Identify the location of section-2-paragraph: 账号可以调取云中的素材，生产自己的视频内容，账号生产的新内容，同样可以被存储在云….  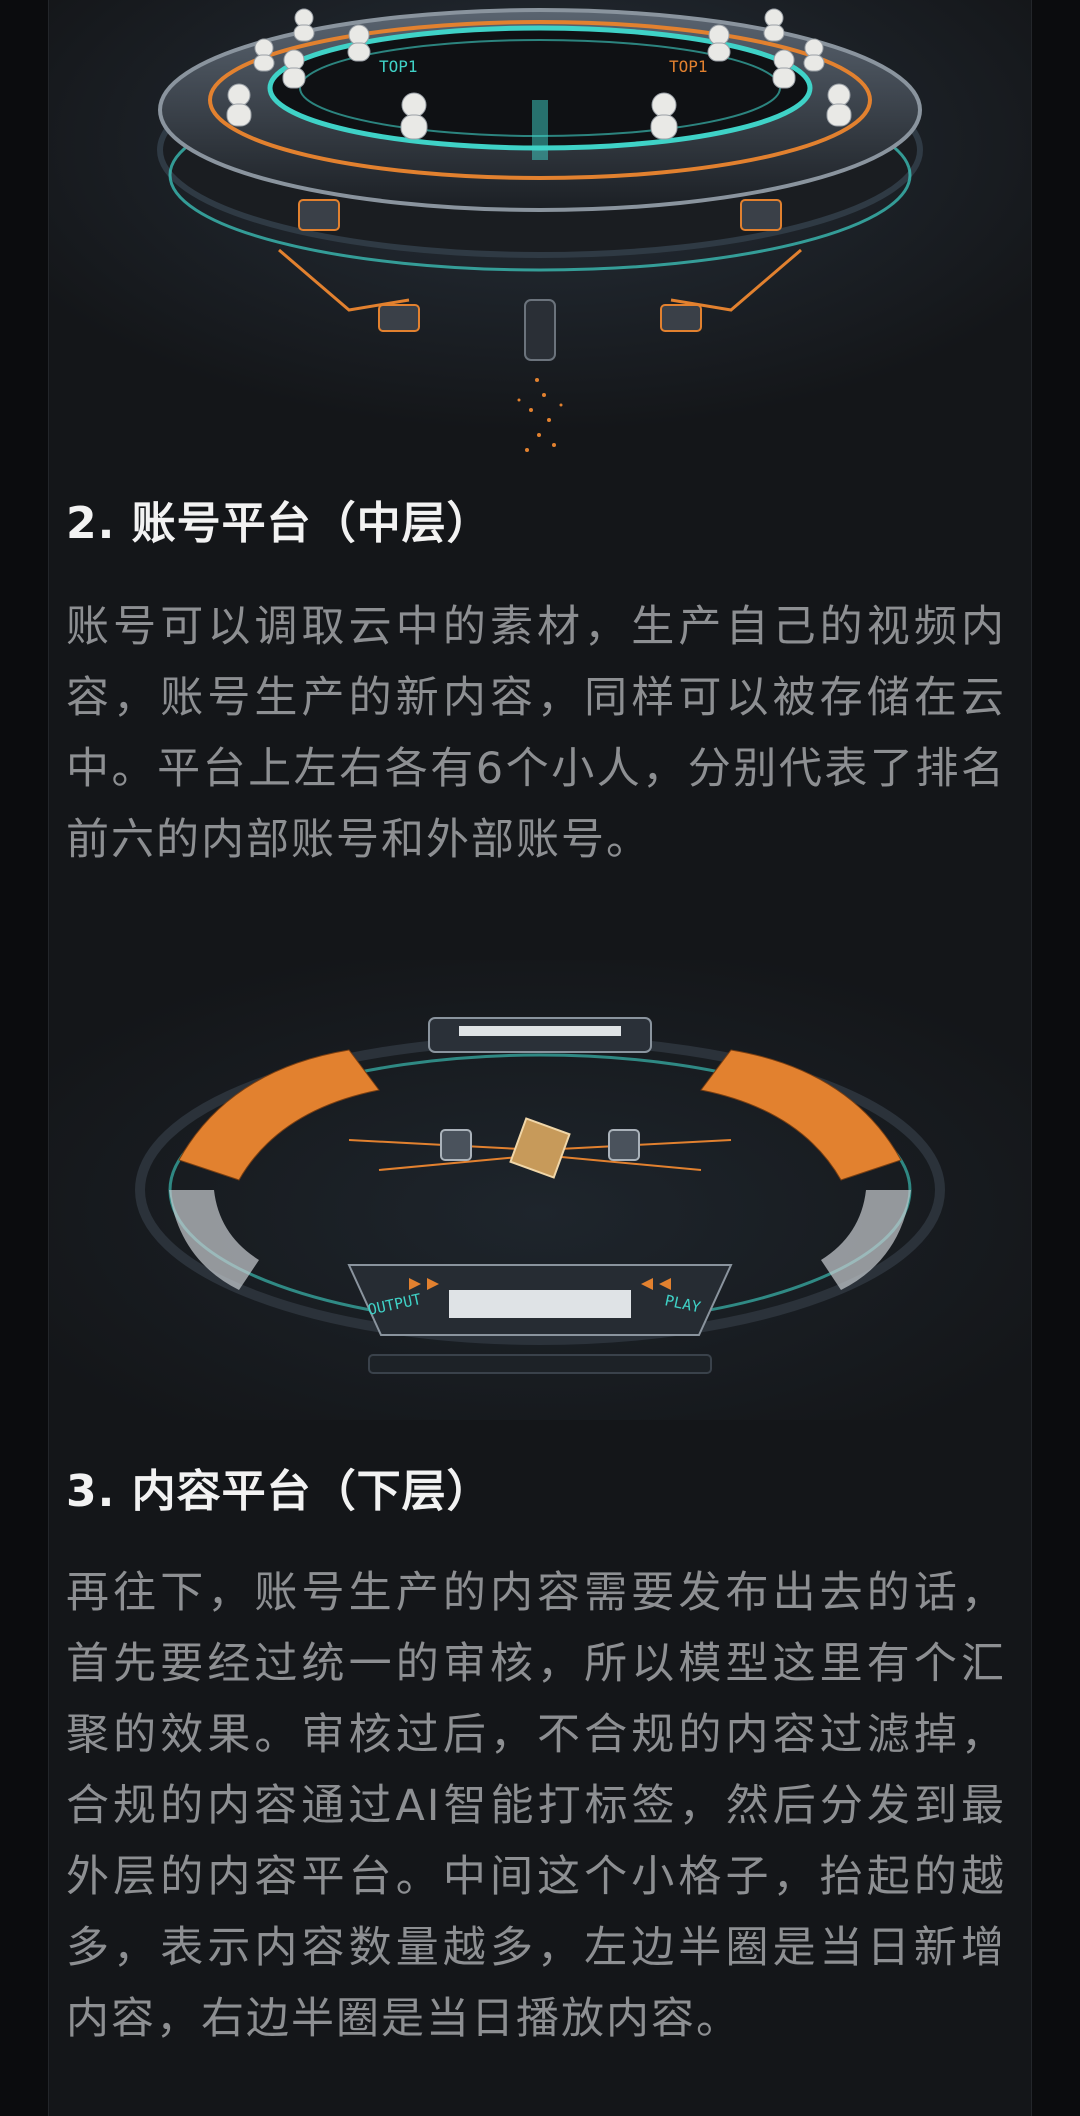
(536, 733).